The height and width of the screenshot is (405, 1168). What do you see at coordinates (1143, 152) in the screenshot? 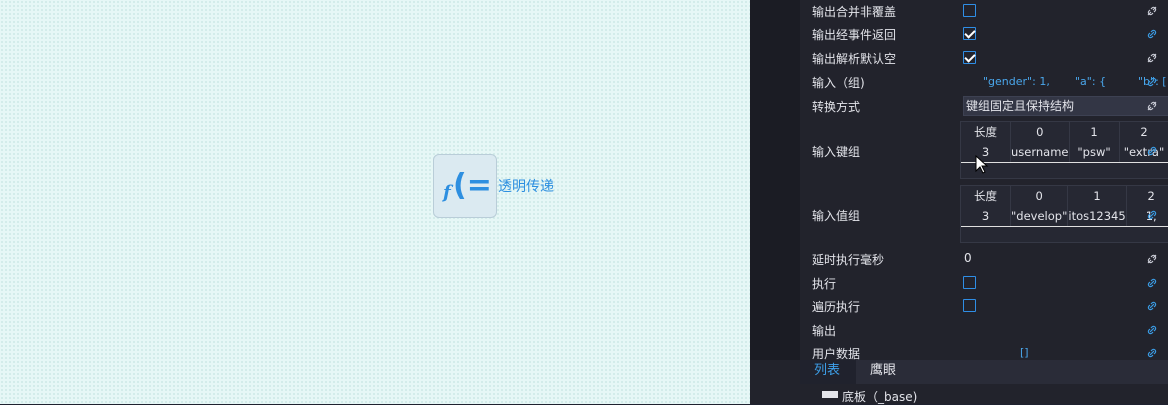
I see `grid-cell: "extra"` at bounding box center [1143, 152].